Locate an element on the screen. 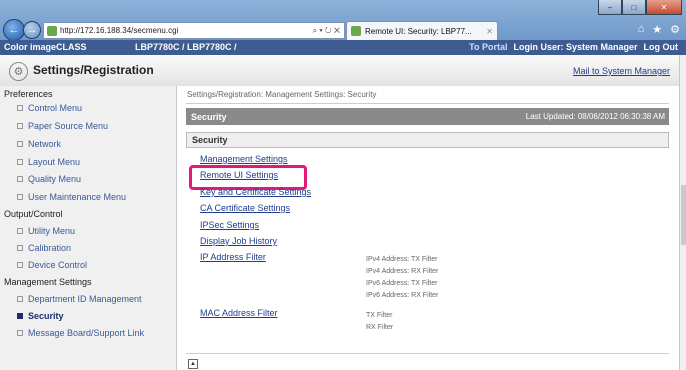  logout-link: Log Out is located at coordinates (661, 47).